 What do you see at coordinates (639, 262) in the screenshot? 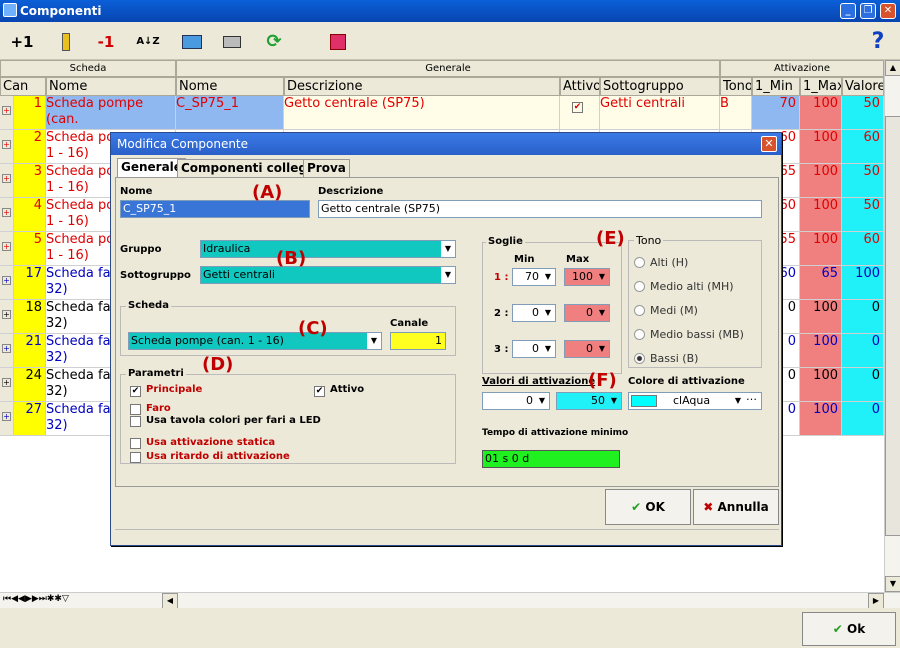
I see `tono-alti-radio` at bounding box center [639, 262].